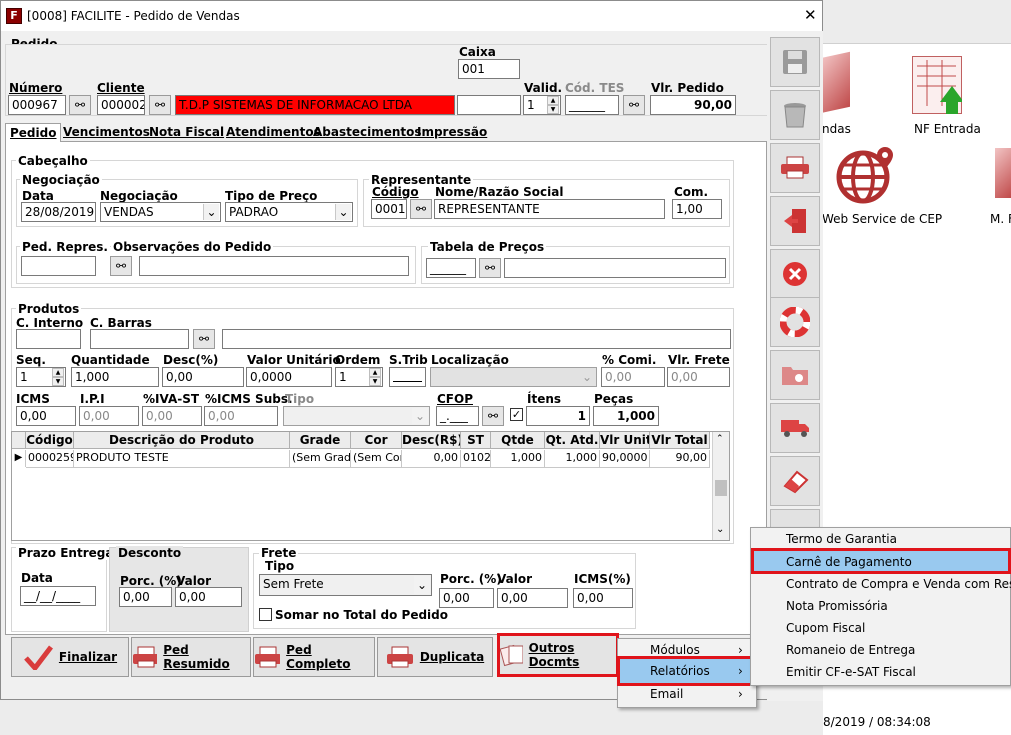 This screenshot has width=1011, height=735. What do you see at coordinates (376, 458) in the screenshot?
I see `table-row-cor: (Sem Cor)` at bounding box center [376, 458].